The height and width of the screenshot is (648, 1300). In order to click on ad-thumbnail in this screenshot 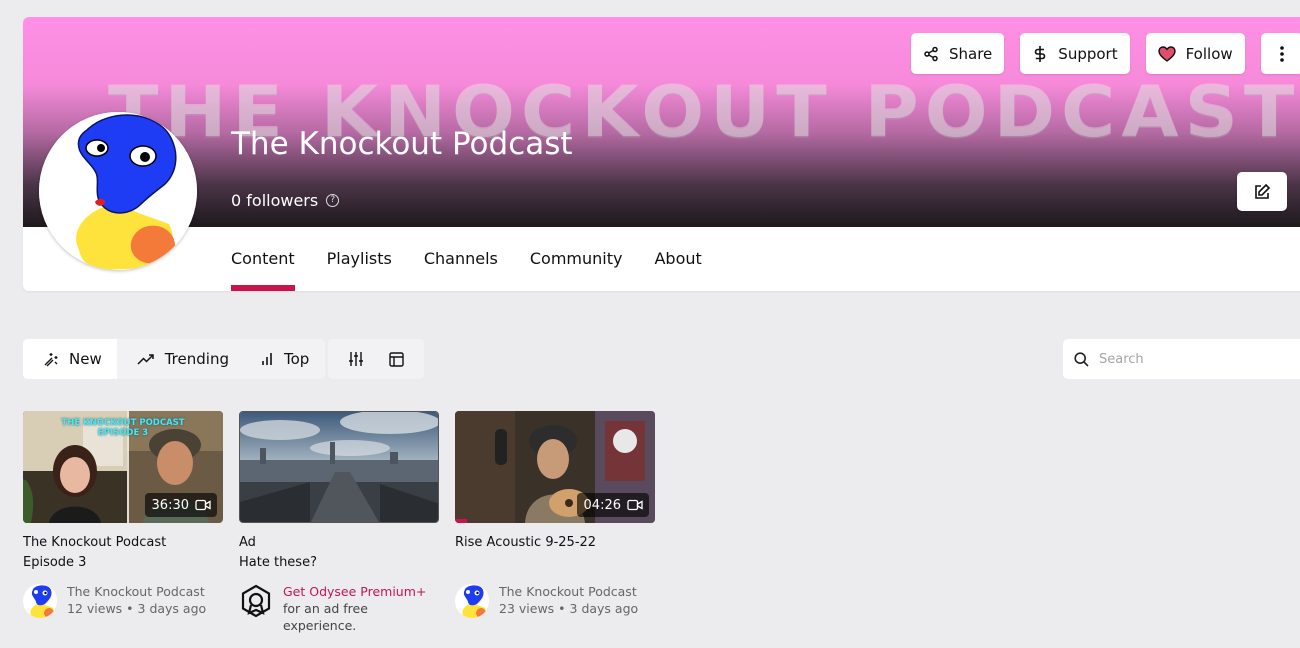, I will do `click(339, 467)`.